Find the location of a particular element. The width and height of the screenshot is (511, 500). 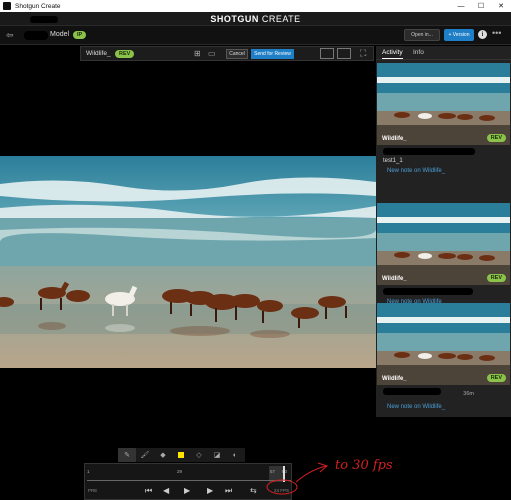

annotation-overlay is located at coordinates (297, 478).